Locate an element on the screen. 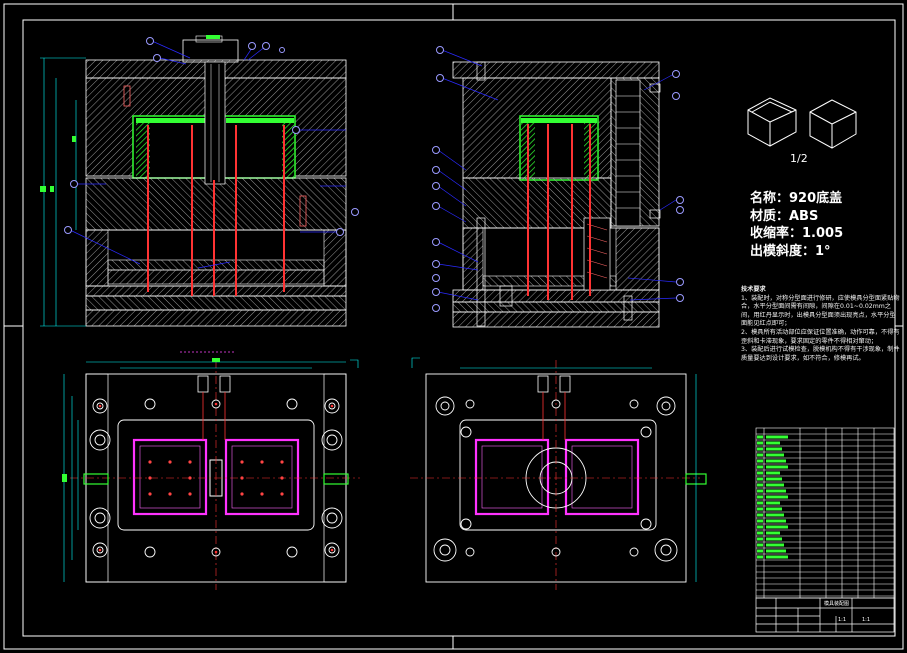  fixed-half-plan-view is located at coordinates (558, 473).